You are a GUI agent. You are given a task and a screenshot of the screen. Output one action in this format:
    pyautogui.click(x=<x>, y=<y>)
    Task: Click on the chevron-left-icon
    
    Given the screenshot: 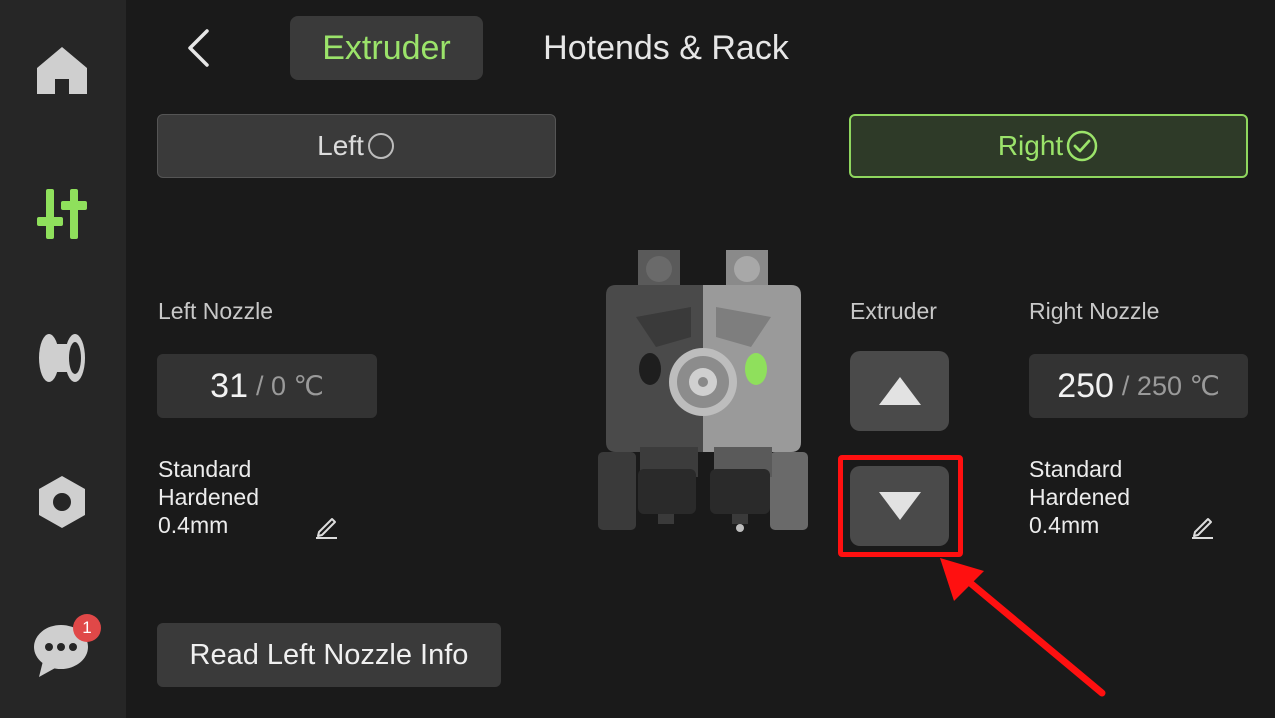 What is the action you would take?
    pyautogui.click(x=198, y=48)
    